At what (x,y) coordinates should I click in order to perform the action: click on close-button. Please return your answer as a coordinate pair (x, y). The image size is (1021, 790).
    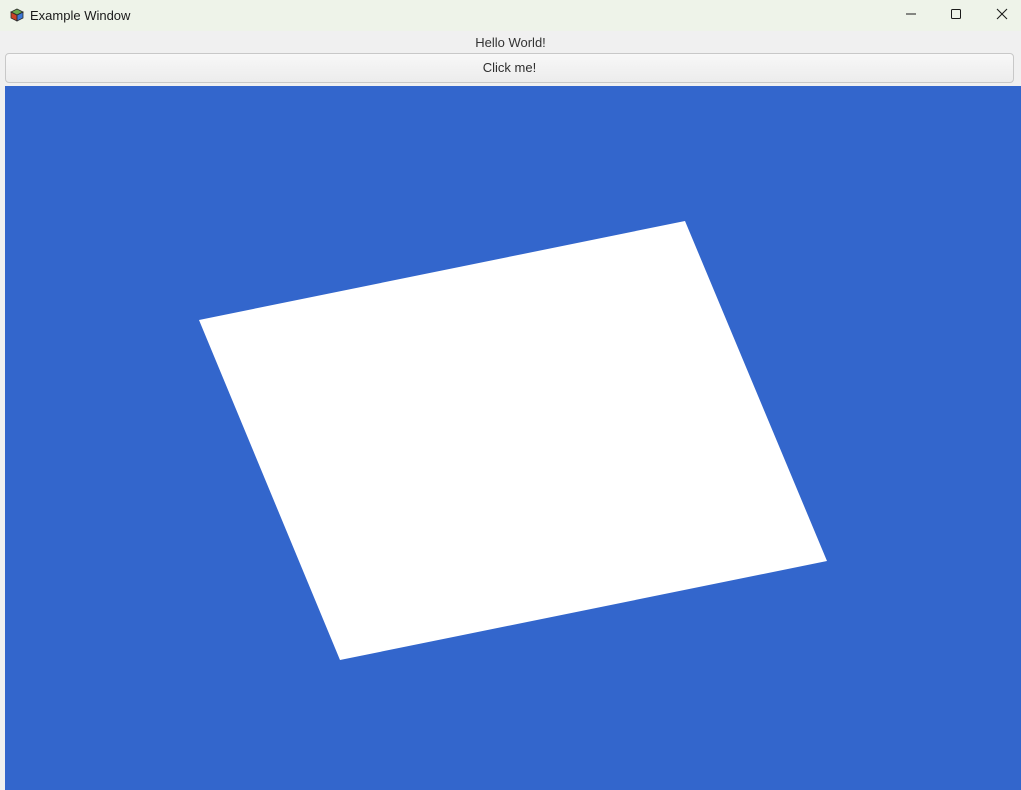
    Looking at the image, I should click on (1000, 15).